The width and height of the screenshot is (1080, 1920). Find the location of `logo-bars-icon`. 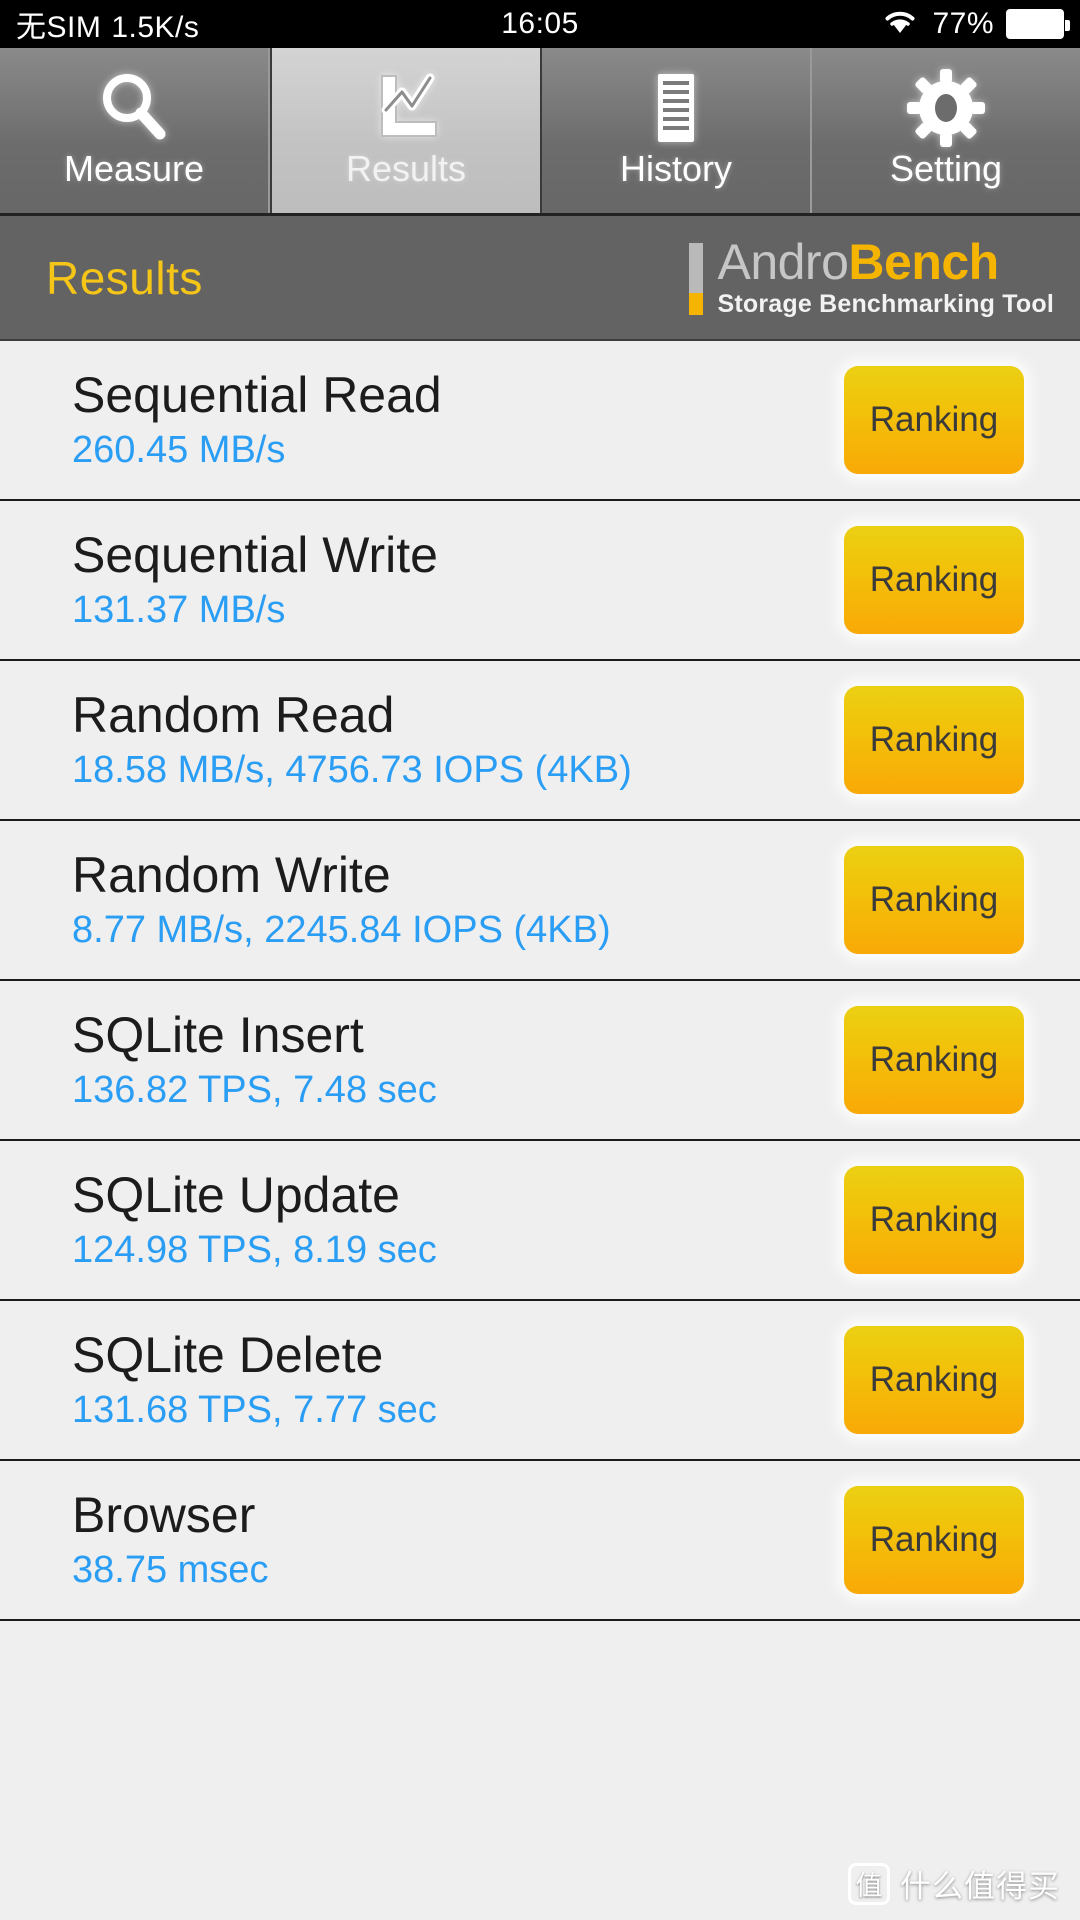

logo-bars-icon is located at coordinates (696, 278).